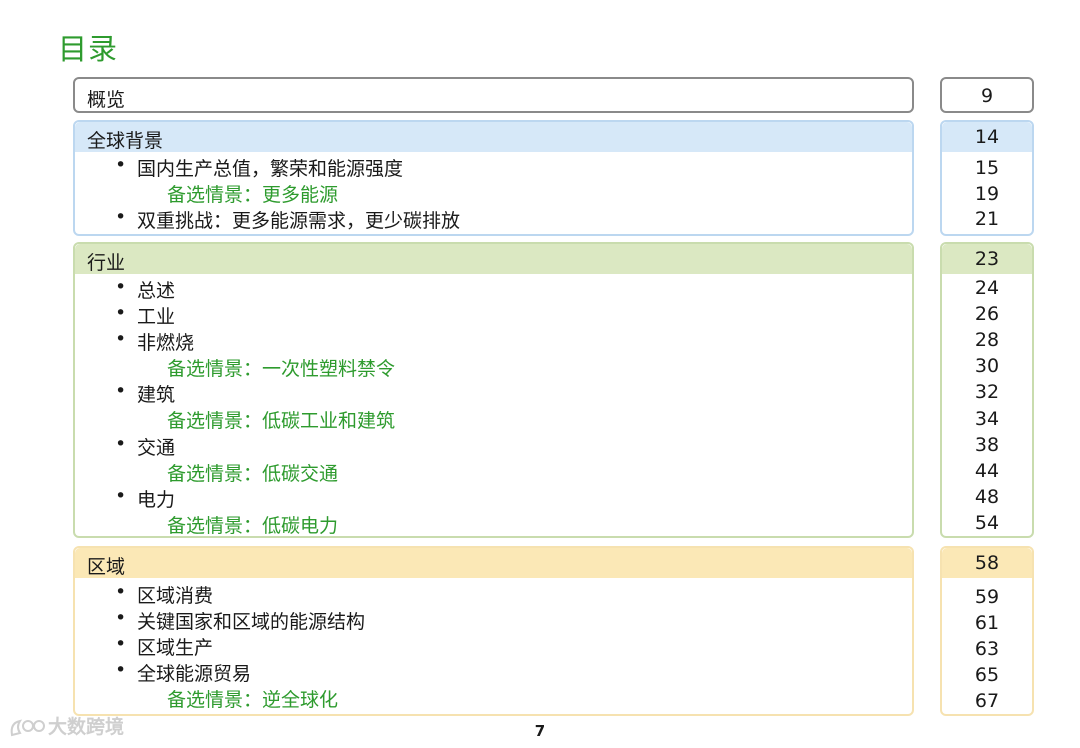 The height and width of the screenshot is (748, 1080). I want to click on section-page-number: 23, so click(987, 259).